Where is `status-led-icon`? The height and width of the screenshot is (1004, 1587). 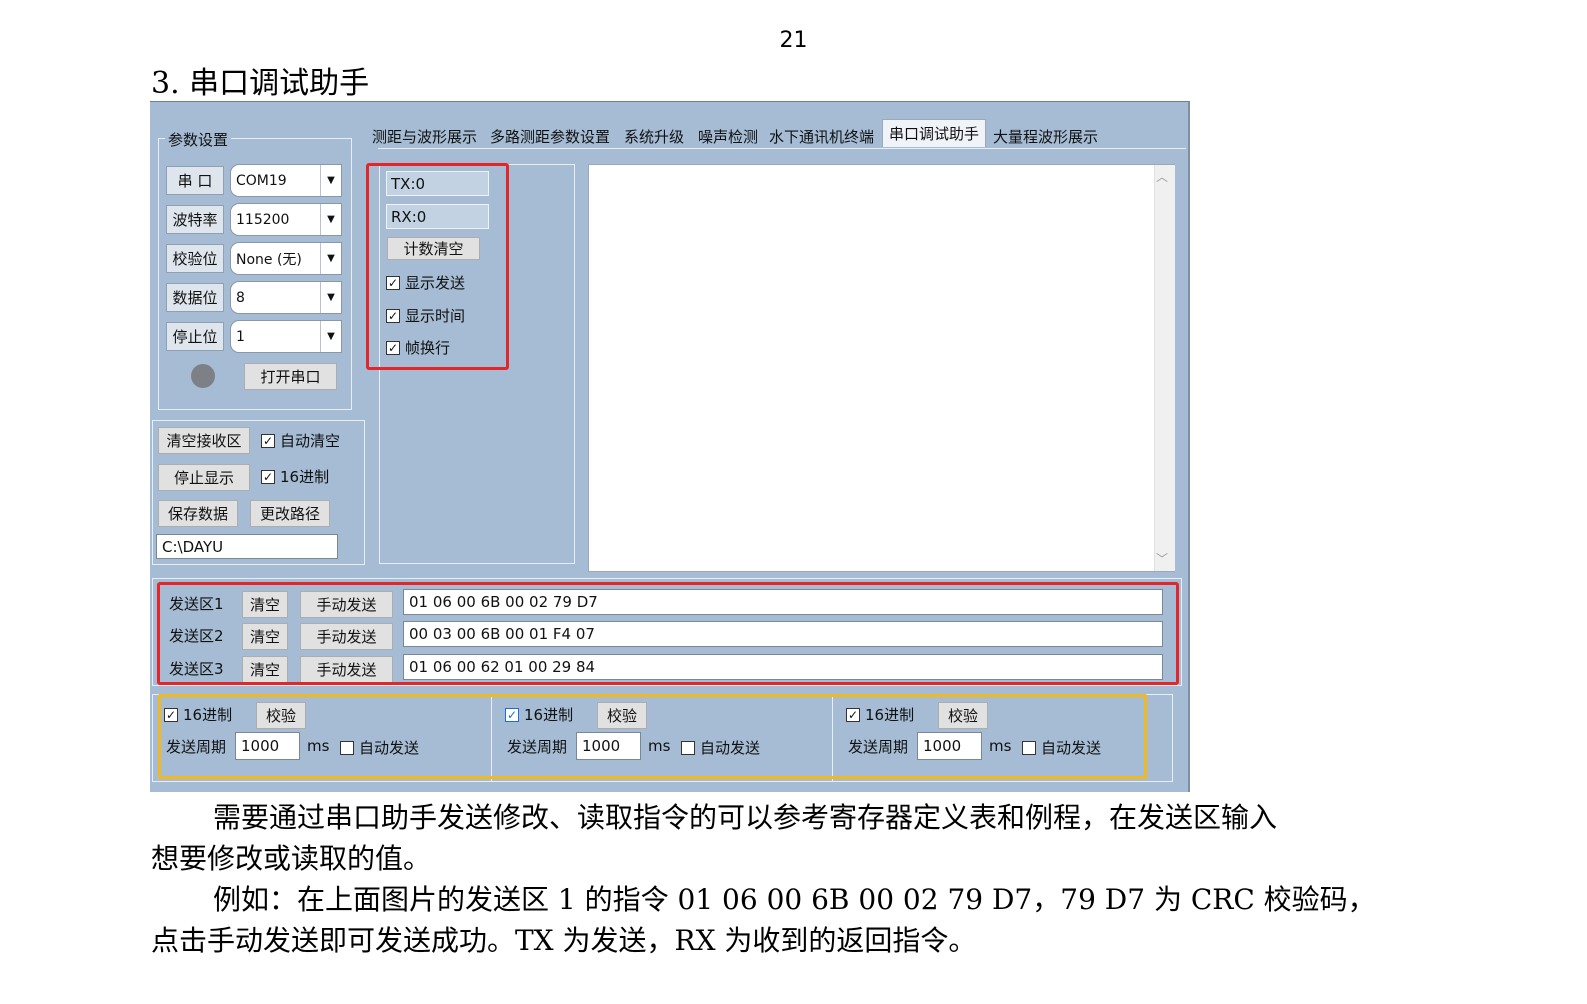
status-led-icon is located at coordinates (203, 376).